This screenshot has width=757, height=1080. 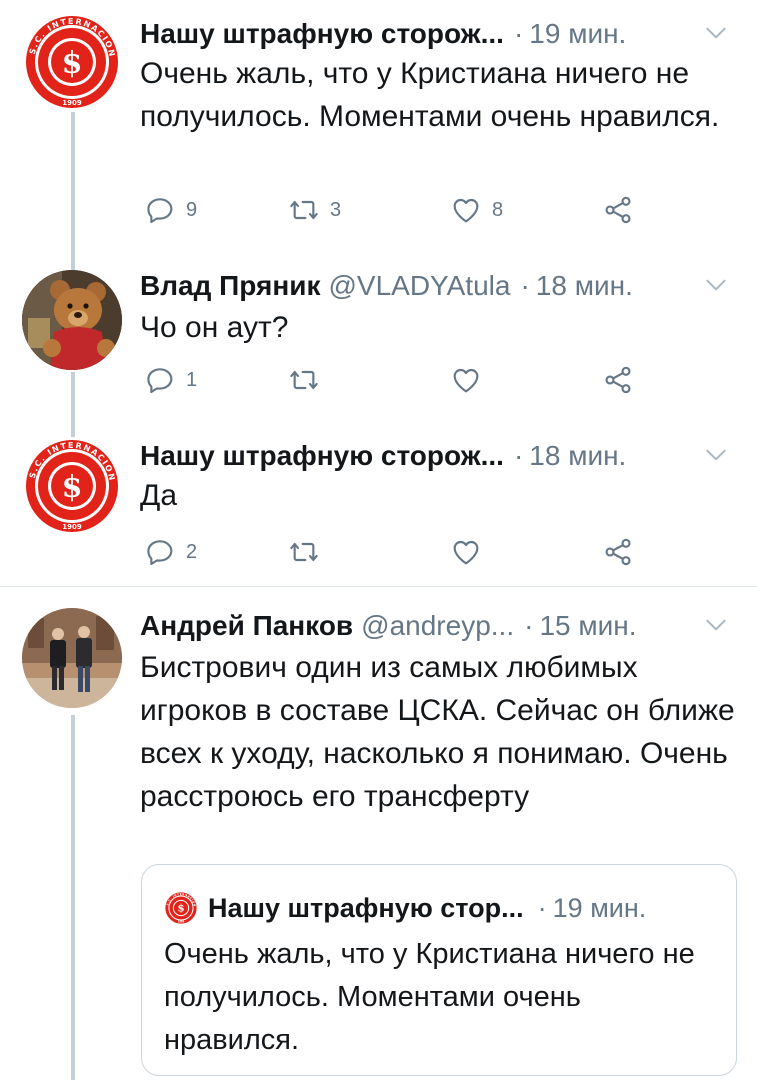 What do you see at coordinates (400, 380) in the screenshot?
I see `action-bar: 1` at bounding box center [400, 380].